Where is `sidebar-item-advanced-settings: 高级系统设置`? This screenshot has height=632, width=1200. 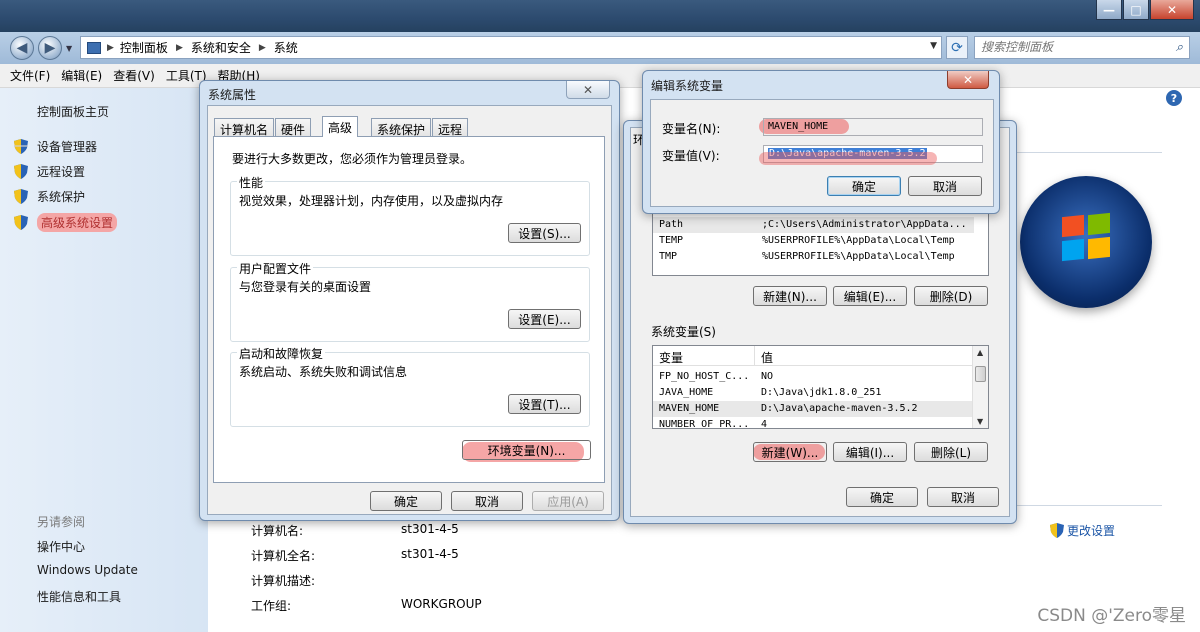 sidebar-item-advanced-settings: 高级系统设置 is located at coordinates (66, 222).